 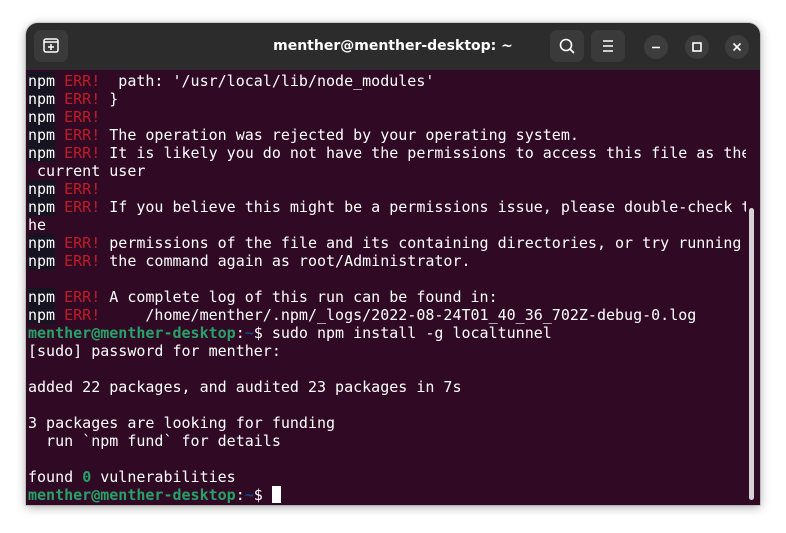 What do you see at coordinates (656, 47) in the screenshot?
I see `minimize-button` at bounding box center [656, 47].